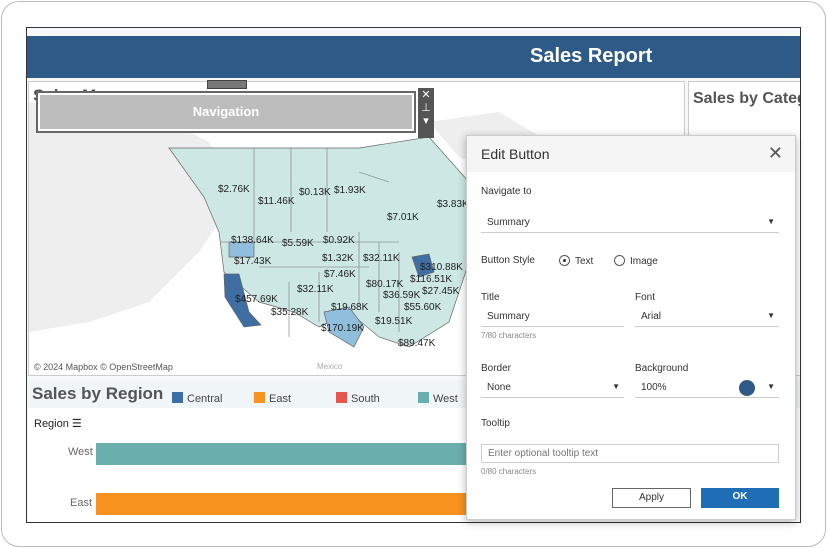 The height and width of the screenshot is (548, 827). Describe the element at coordinates (426, 120) in the screenshot. I see `more-icon: ▾` at that location.